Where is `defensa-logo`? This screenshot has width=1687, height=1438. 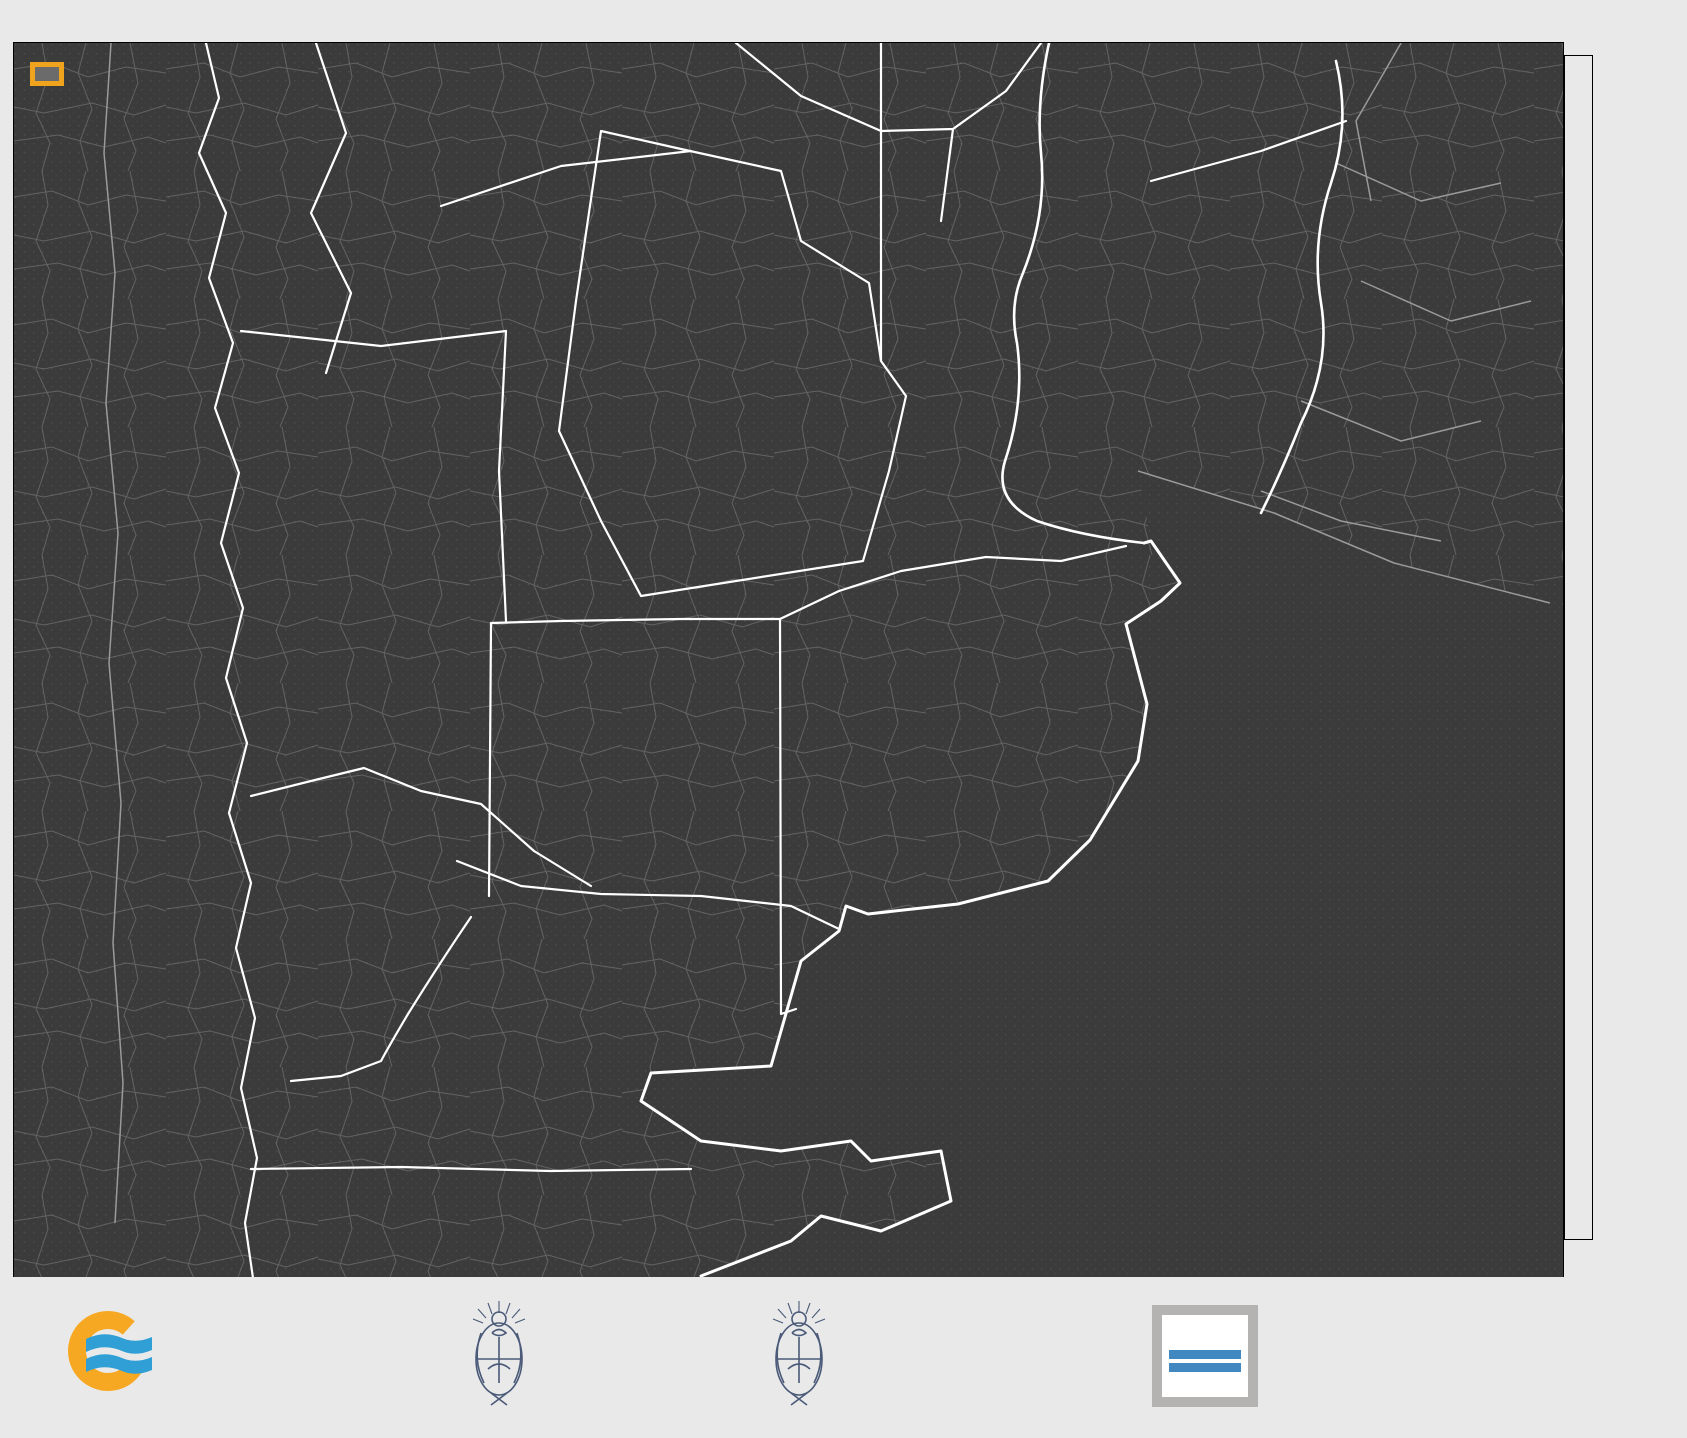
defensa-logo is located at coordinates (506, 1354).